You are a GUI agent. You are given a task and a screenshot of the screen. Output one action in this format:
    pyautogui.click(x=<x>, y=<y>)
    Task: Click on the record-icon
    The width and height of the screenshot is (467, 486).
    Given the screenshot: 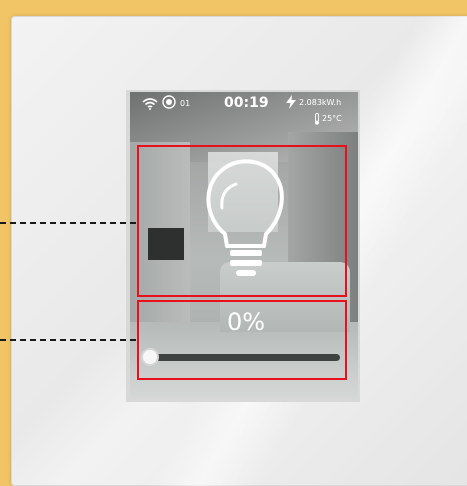 What is the action you would take?
    pyautogui.click(x=169, y=102)
    